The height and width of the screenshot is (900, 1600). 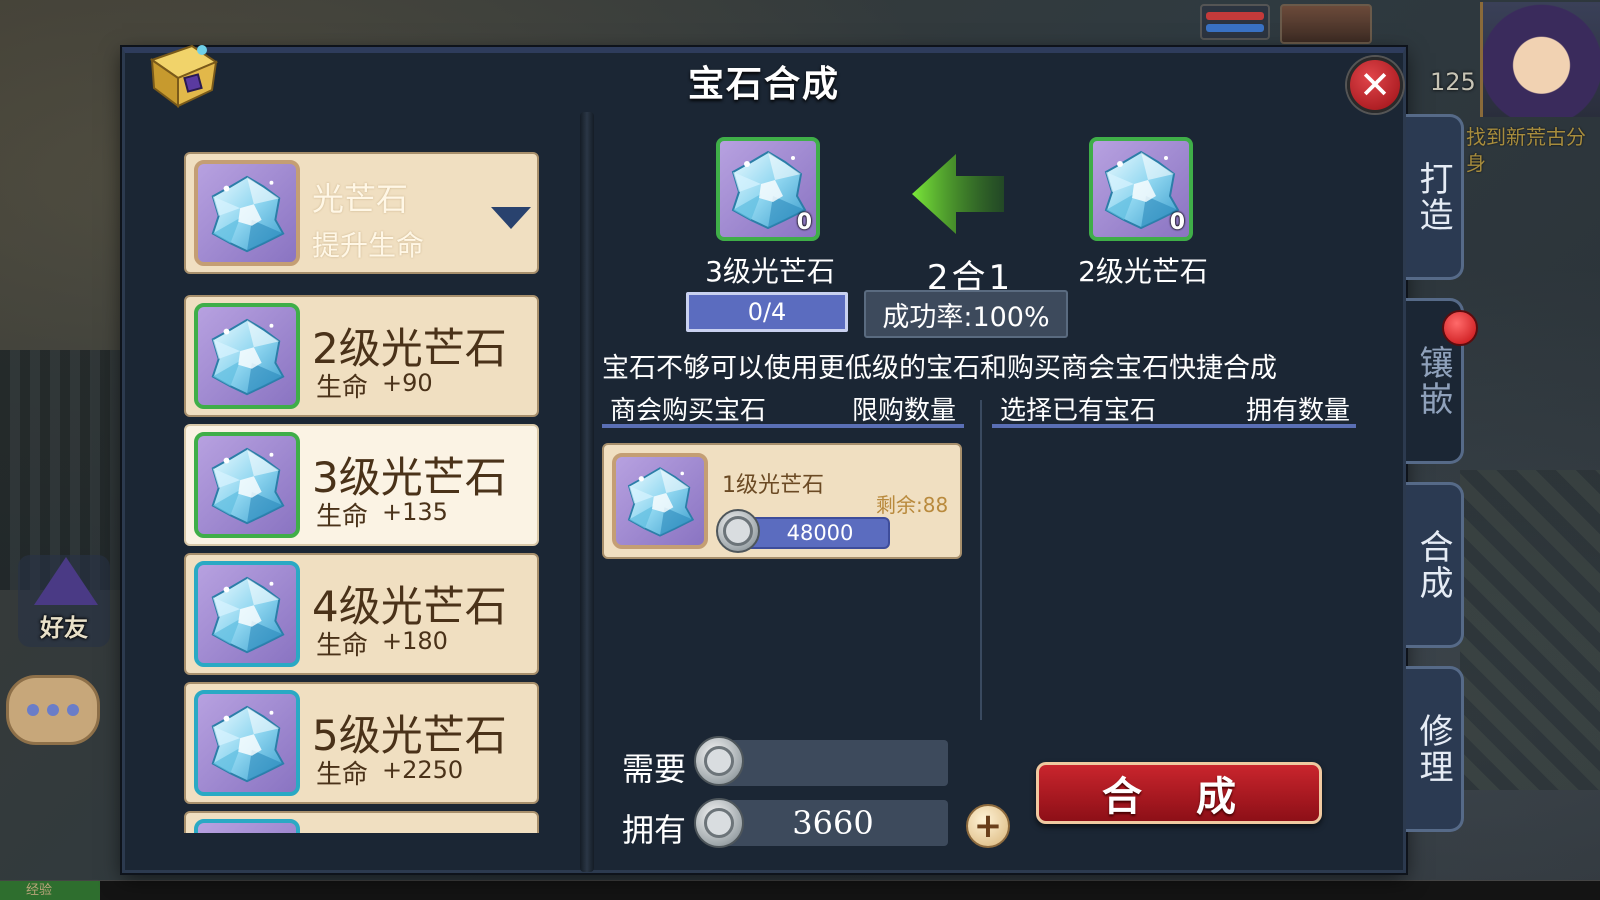 I want to click on treasure-emblem-icon, so click(x=184, y=76).